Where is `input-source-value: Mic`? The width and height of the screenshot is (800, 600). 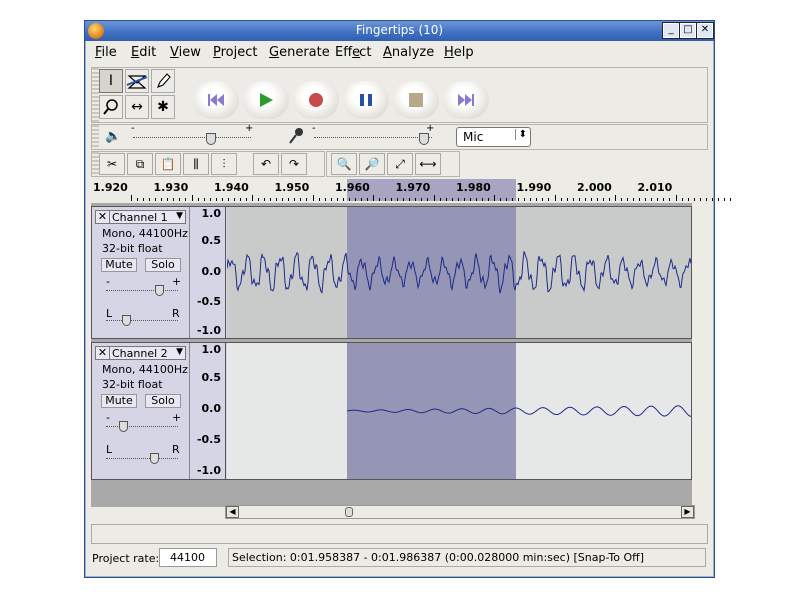 input-source-value: Mic is located at coordinates (473, 137).